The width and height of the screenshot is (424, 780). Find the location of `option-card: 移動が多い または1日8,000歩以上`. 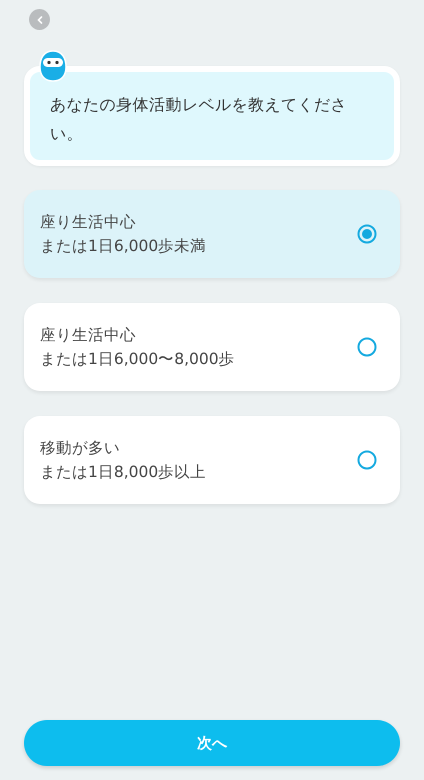

option-card: 移動が多い または1日8,000歩以上 is located at coordinates (212, 460).